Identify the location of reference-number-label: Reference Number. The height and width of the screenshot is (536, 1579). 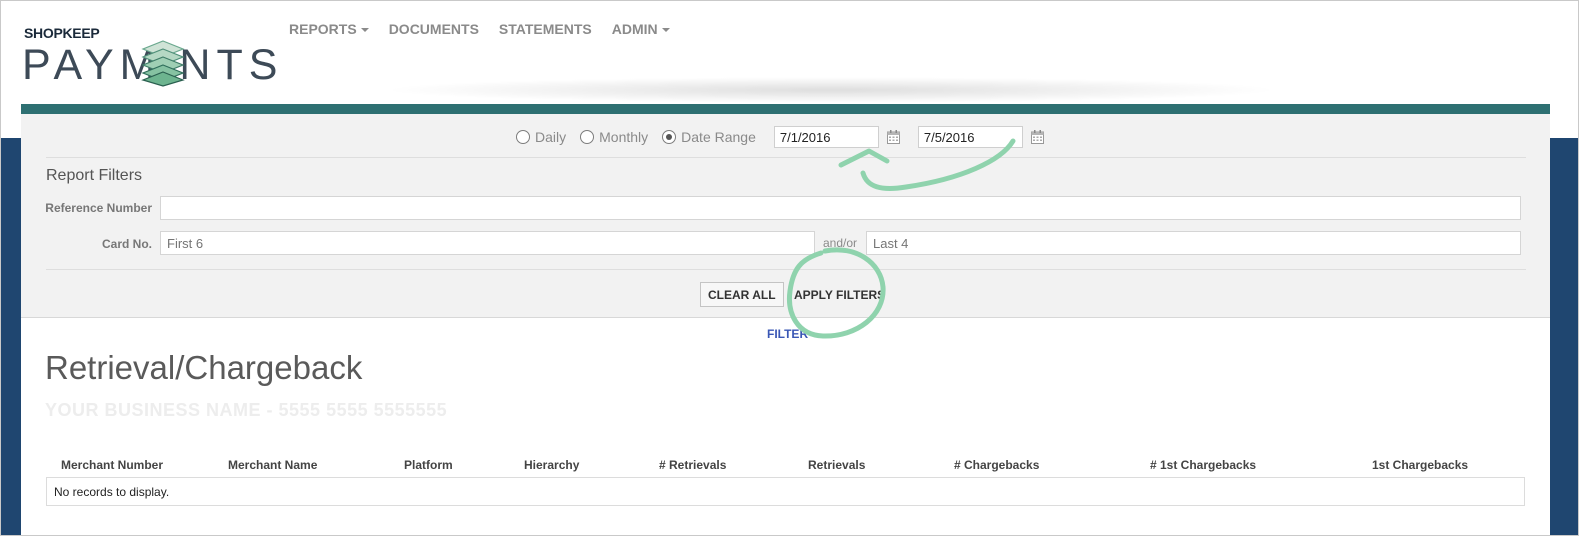
(98, 208).